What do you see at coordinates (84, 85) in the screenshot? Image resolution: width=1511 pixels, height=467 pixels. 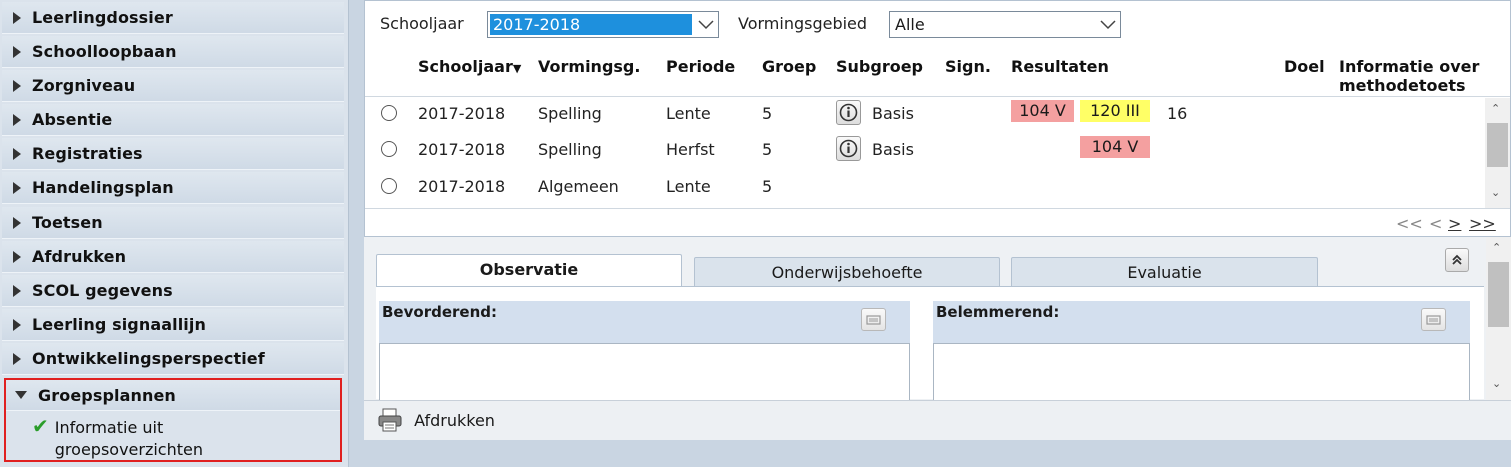 I see `sidebar-item-label: Zorgniveau` at bounding box center [84, 85].